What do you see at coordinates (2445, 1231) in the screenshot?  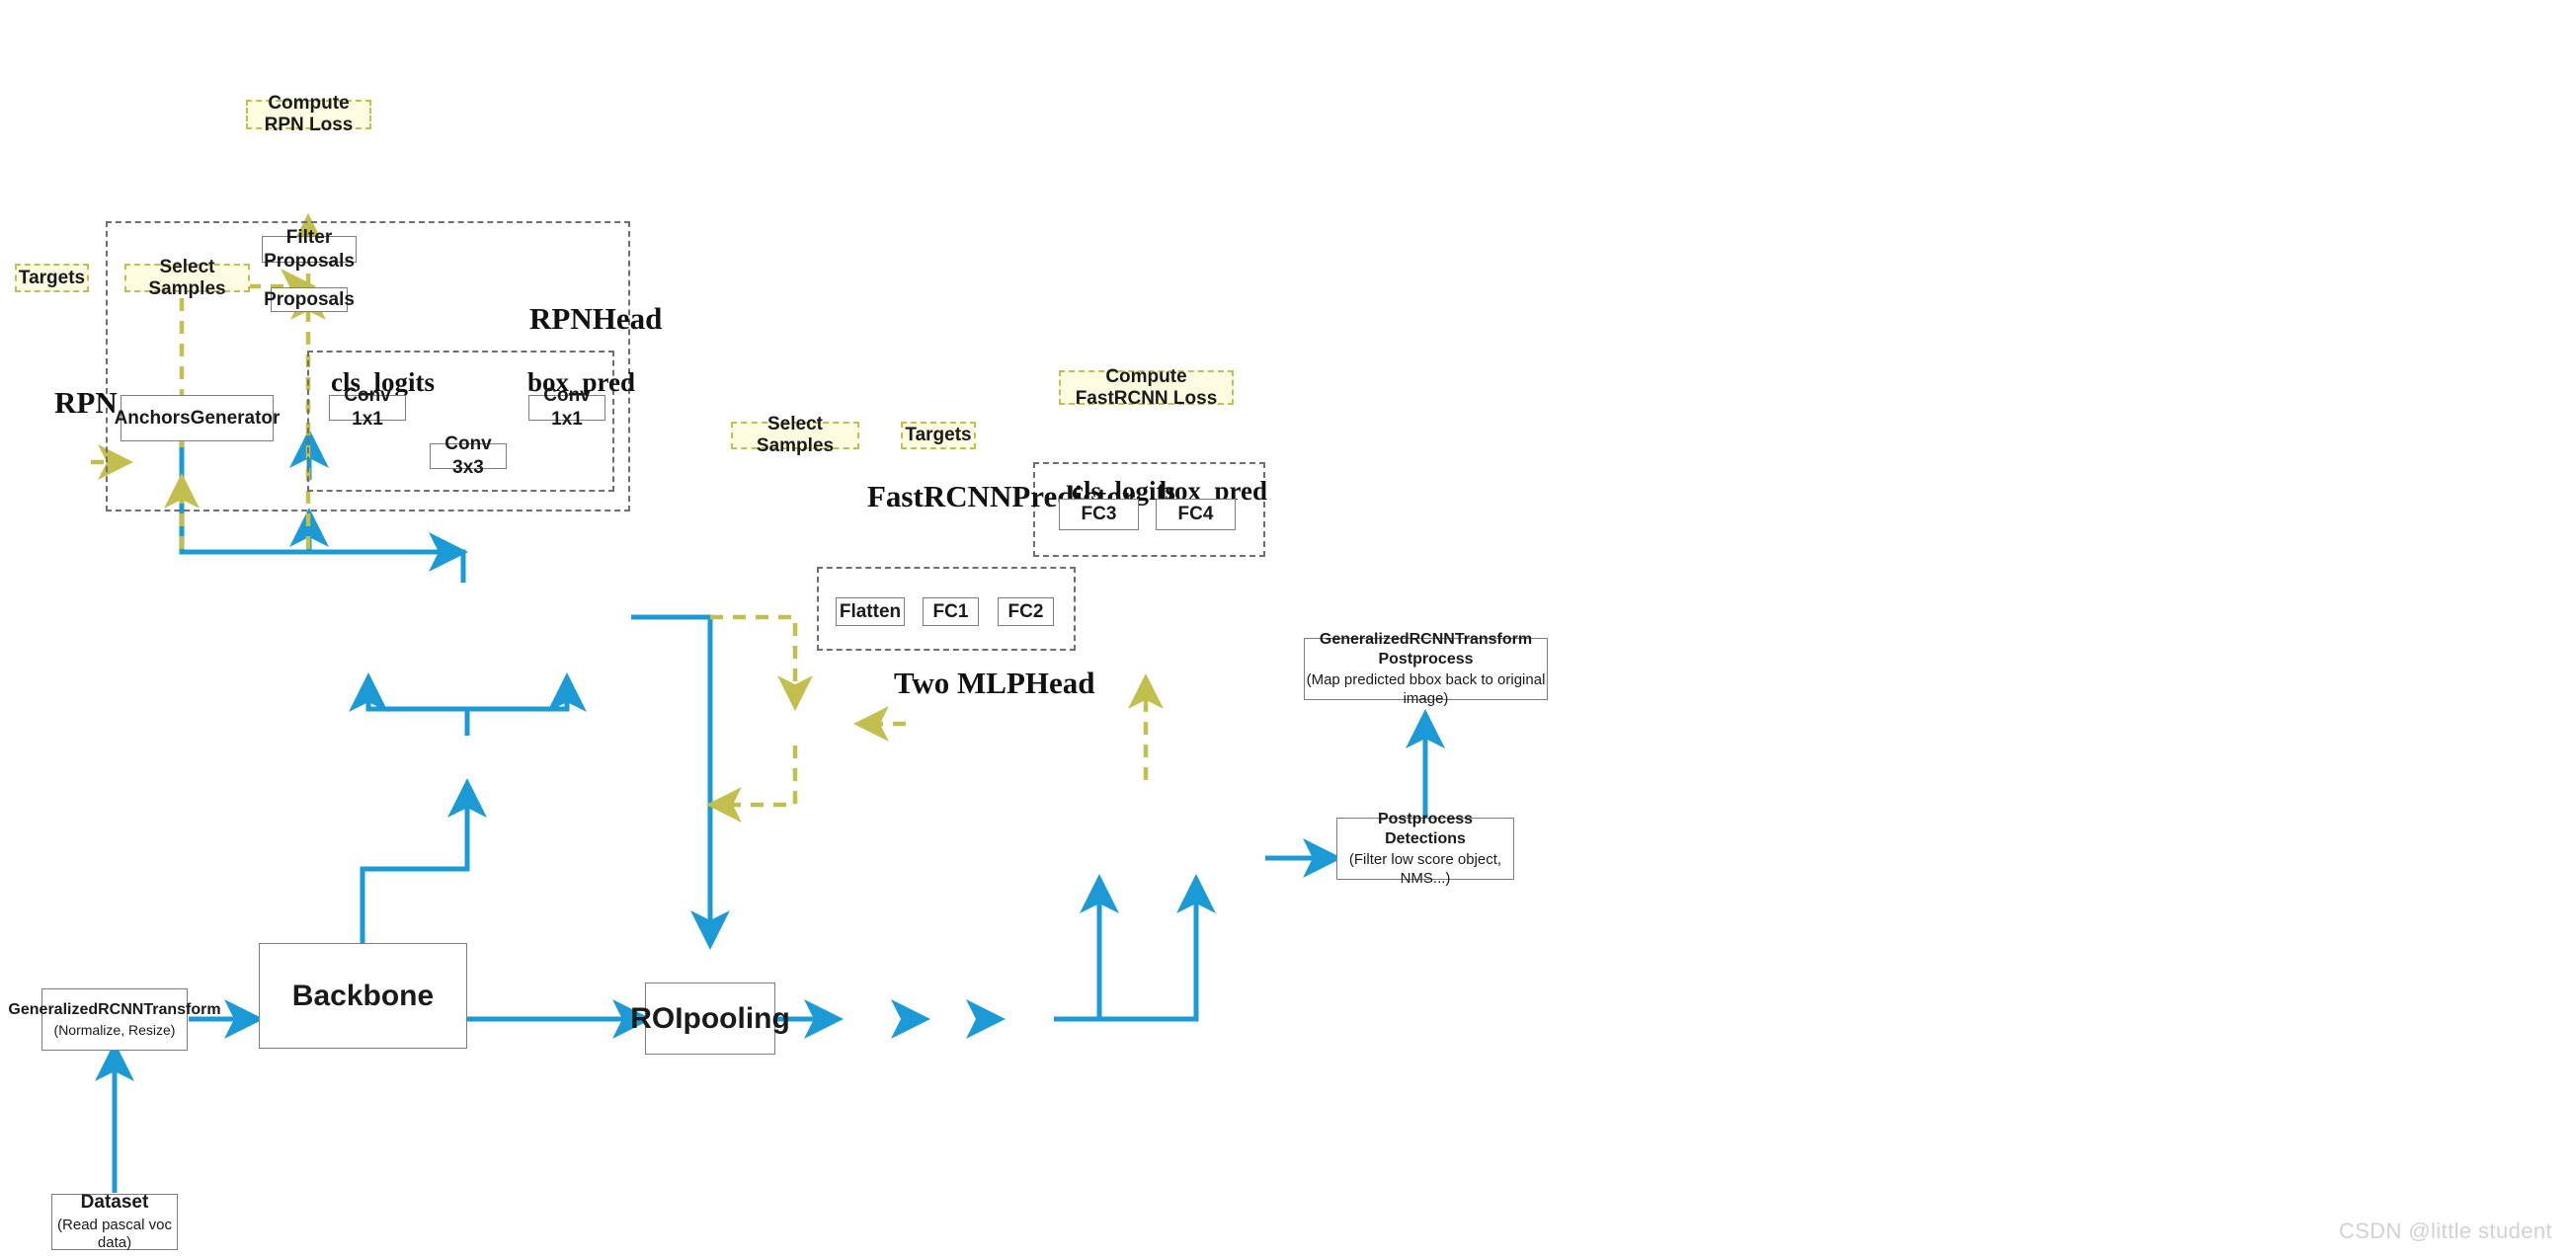 I see `watermark-text: CSDN @little student` at bounding box center [2445, 1231].